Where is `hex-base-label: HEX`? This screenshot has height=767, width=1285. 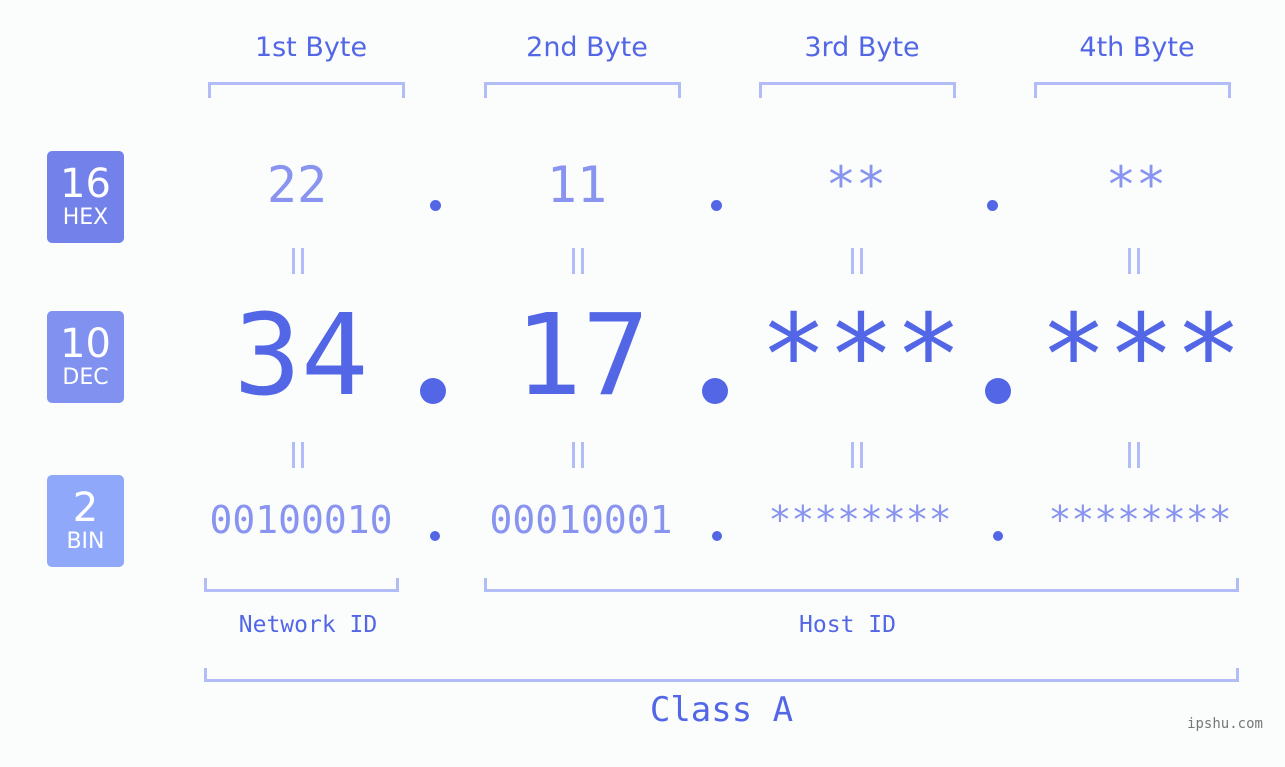 hex-base-label: HEX is located at coordinates (85, 217).